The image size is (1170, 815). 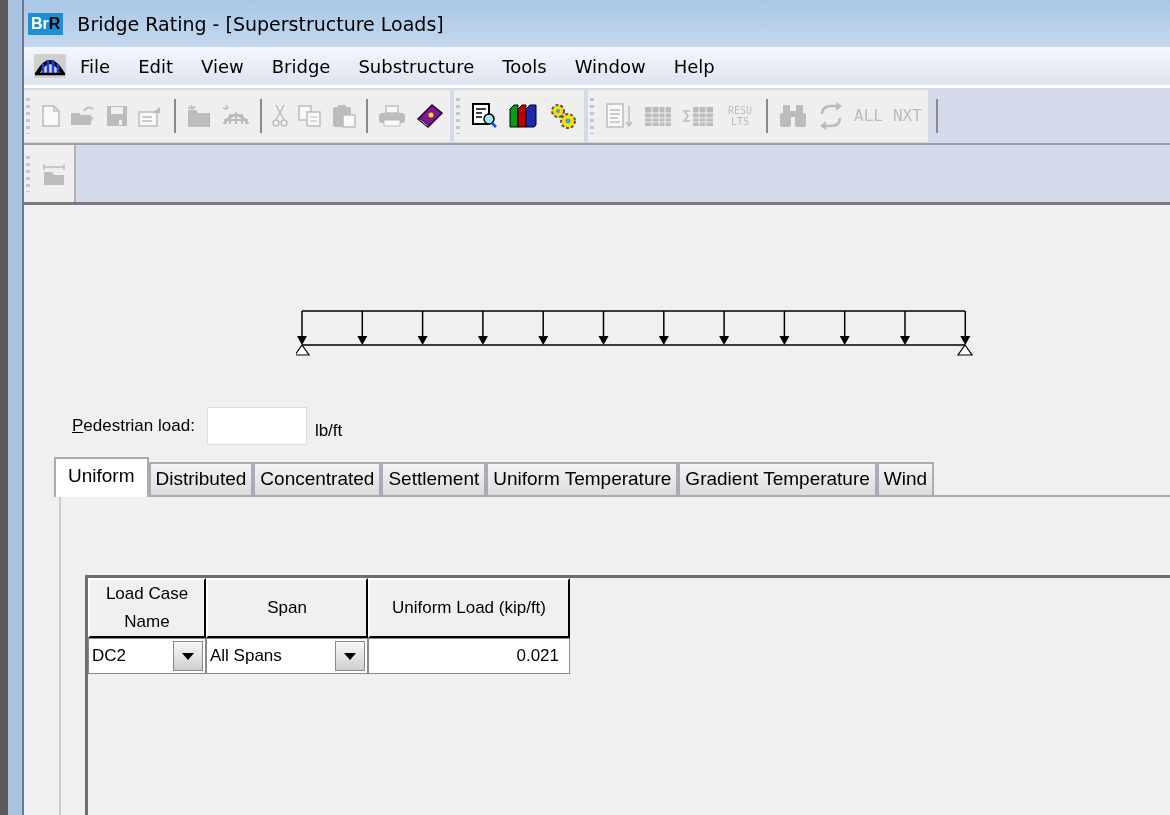 What do you see at coordinates (229, 66) in the screenshot?
I see `menu-item: View` at bounding box center [229, 66].